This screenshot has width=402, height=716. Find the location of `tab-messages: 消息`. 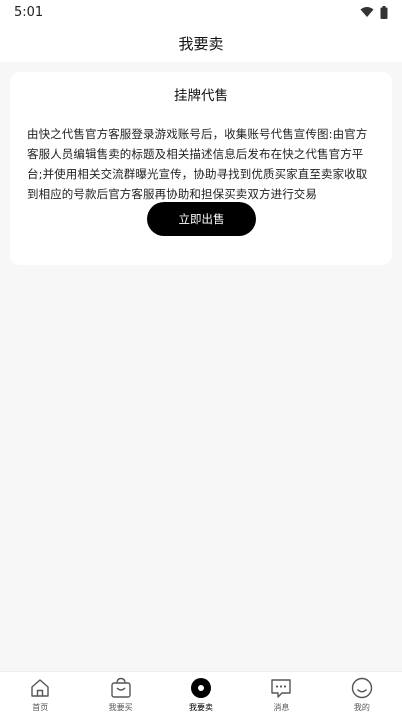

tab-messages: 消息 is located at coordinates (281, 694).